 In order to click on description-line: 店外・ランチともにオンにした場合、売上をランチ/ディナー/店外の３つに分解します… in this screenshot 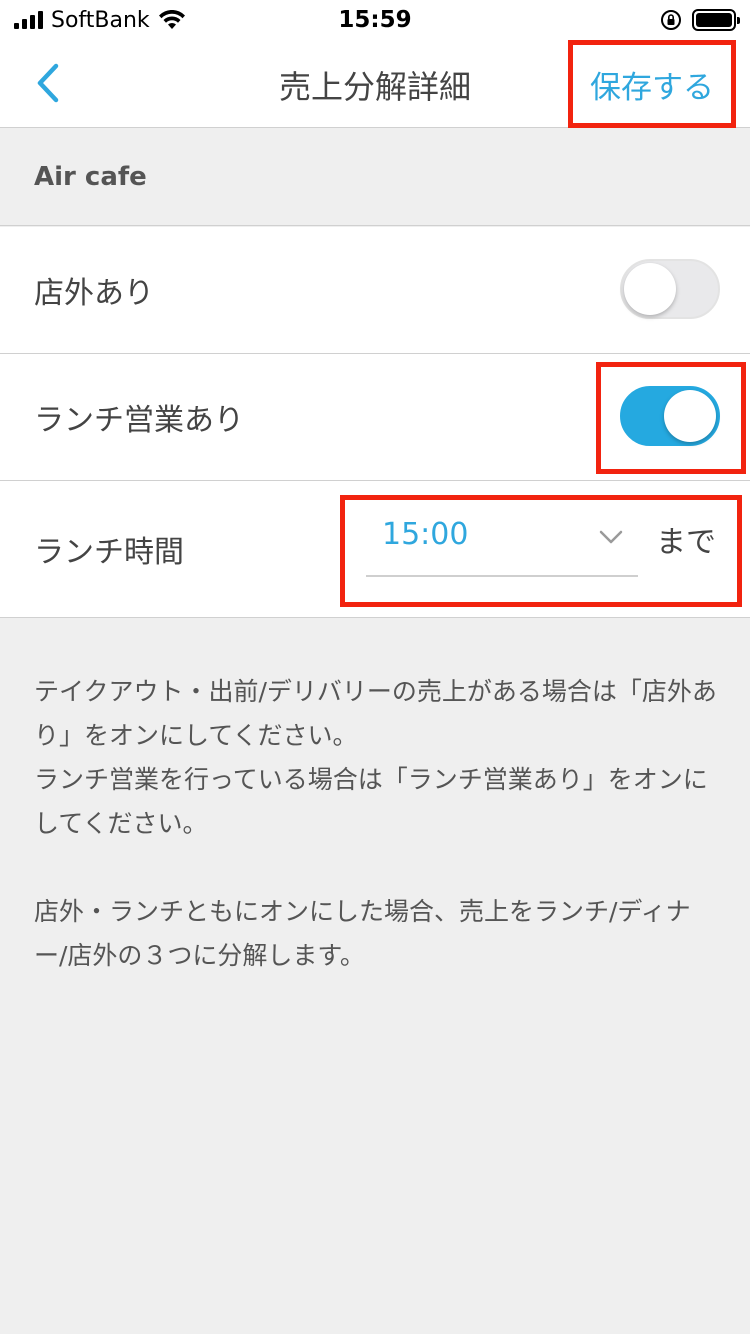, I will do `click(362, 933)`.